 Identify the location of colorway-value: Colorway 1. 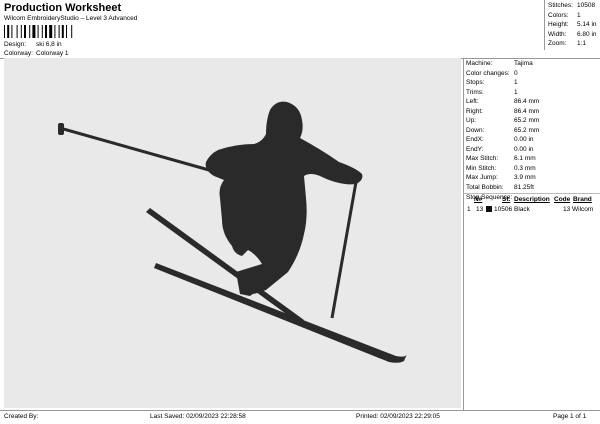
(52, 53).